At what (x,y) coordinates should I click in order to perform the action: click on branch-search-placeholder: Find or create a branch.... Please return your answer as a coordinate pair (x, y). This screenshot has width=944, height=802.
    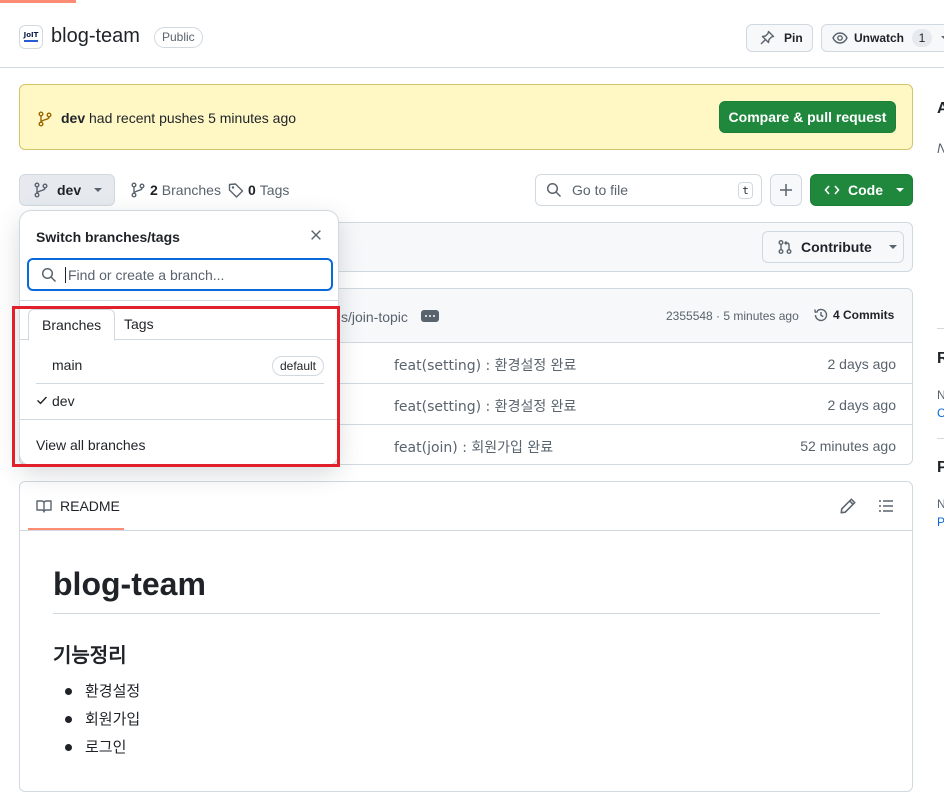
    Looking at the image, I should click on (146, 274).